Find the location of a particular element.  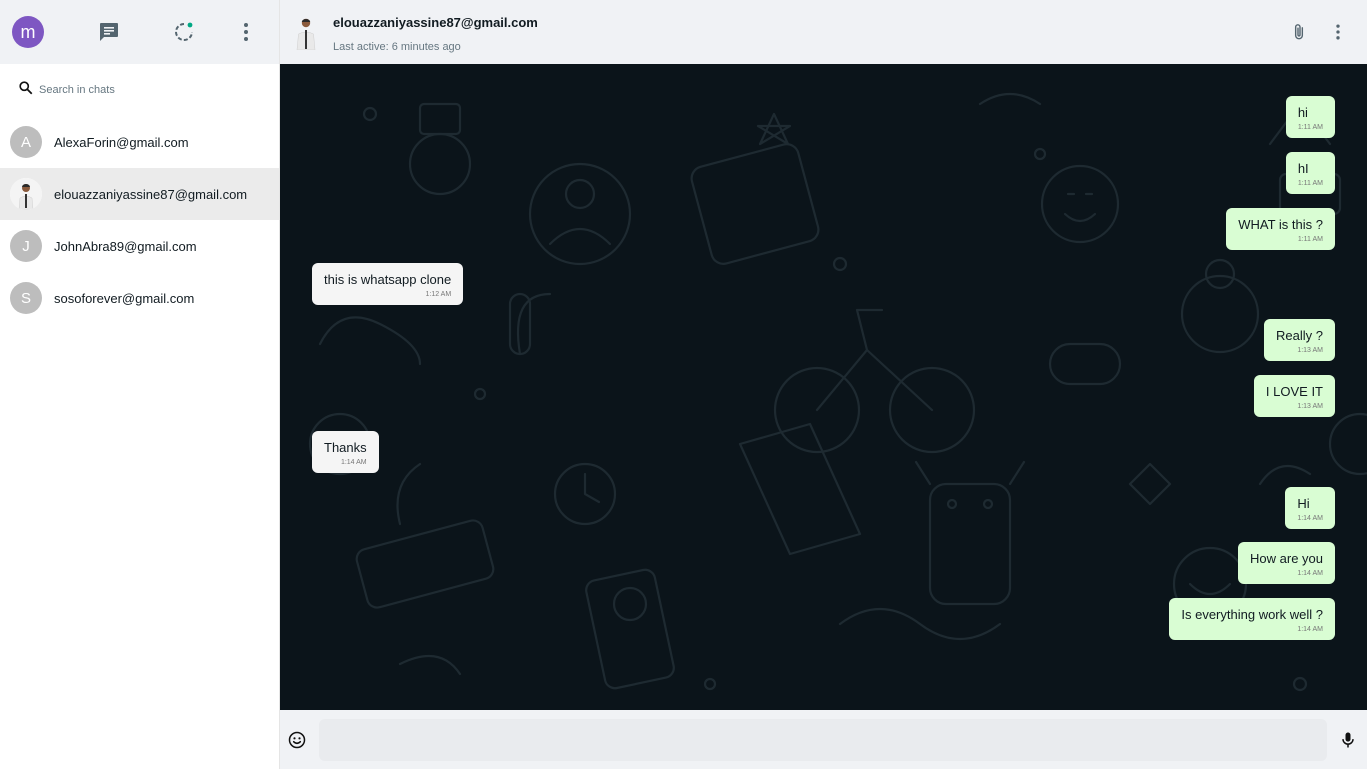

message-text: WHAT is this ? is located at coordinates (1280, 224).